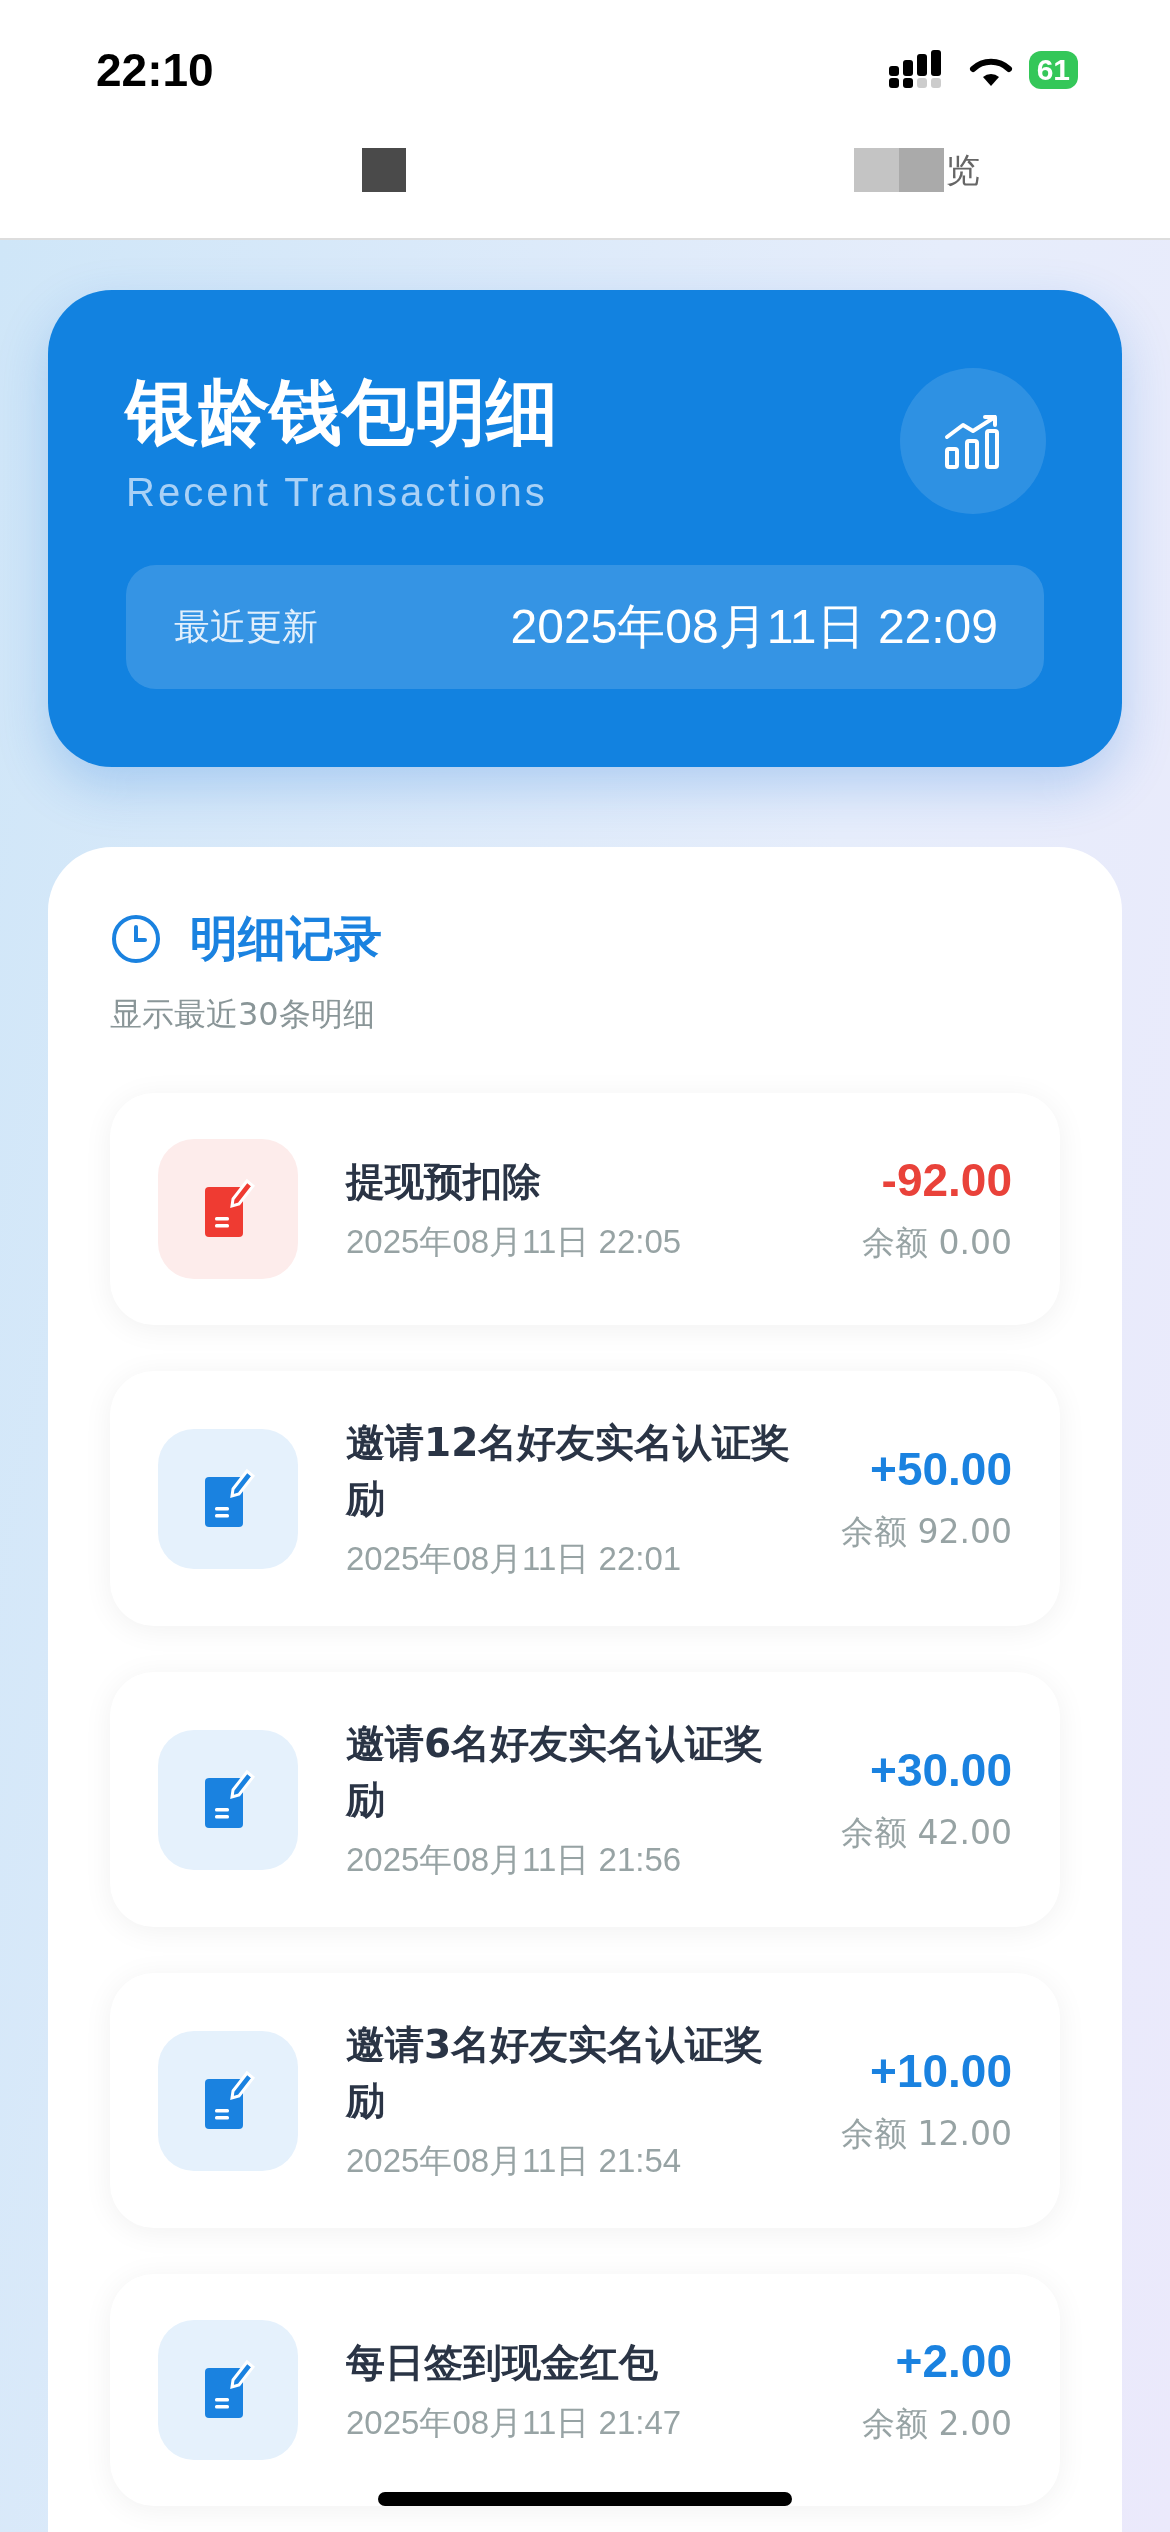 The image size is (1170, 2532). What do you see at coordinates (246, 626) in the screenshot?
I see `update-label: 最近更新` at bounding box center [246, 626].